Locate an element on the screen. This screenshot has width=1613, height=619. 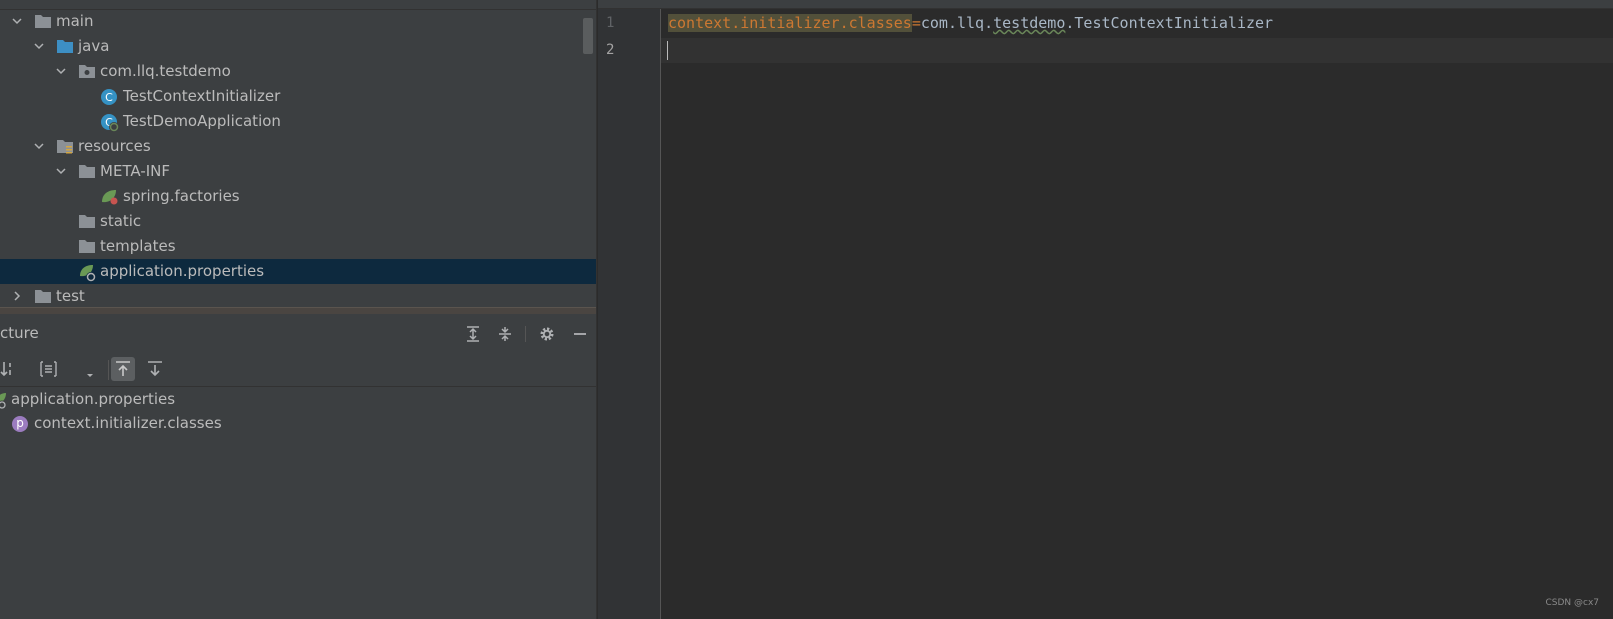
tree-item-label: java is located at coordinates (94, 46).